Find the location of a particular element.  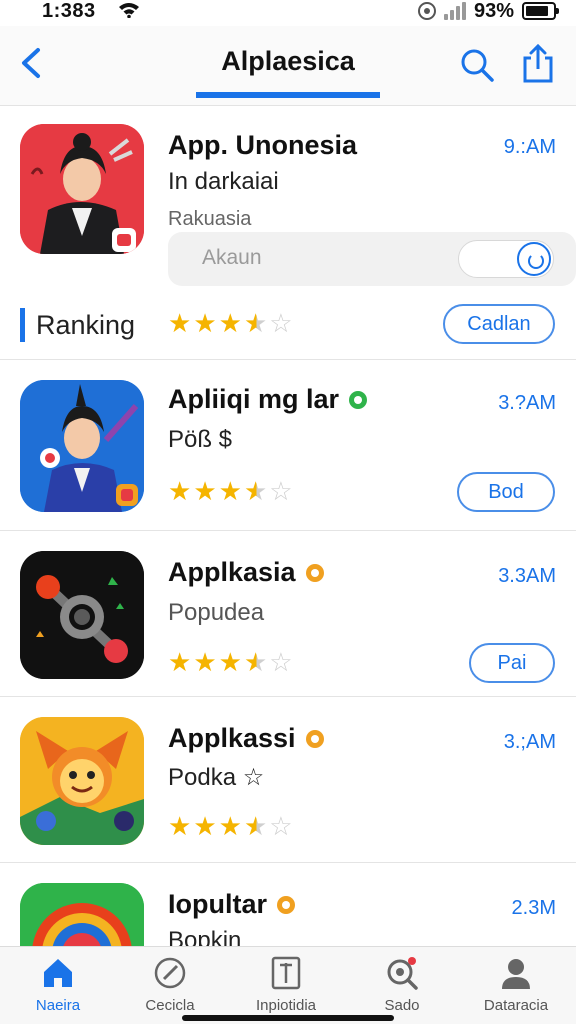

ranking-accent-bar is located at coordinates (22, 325).